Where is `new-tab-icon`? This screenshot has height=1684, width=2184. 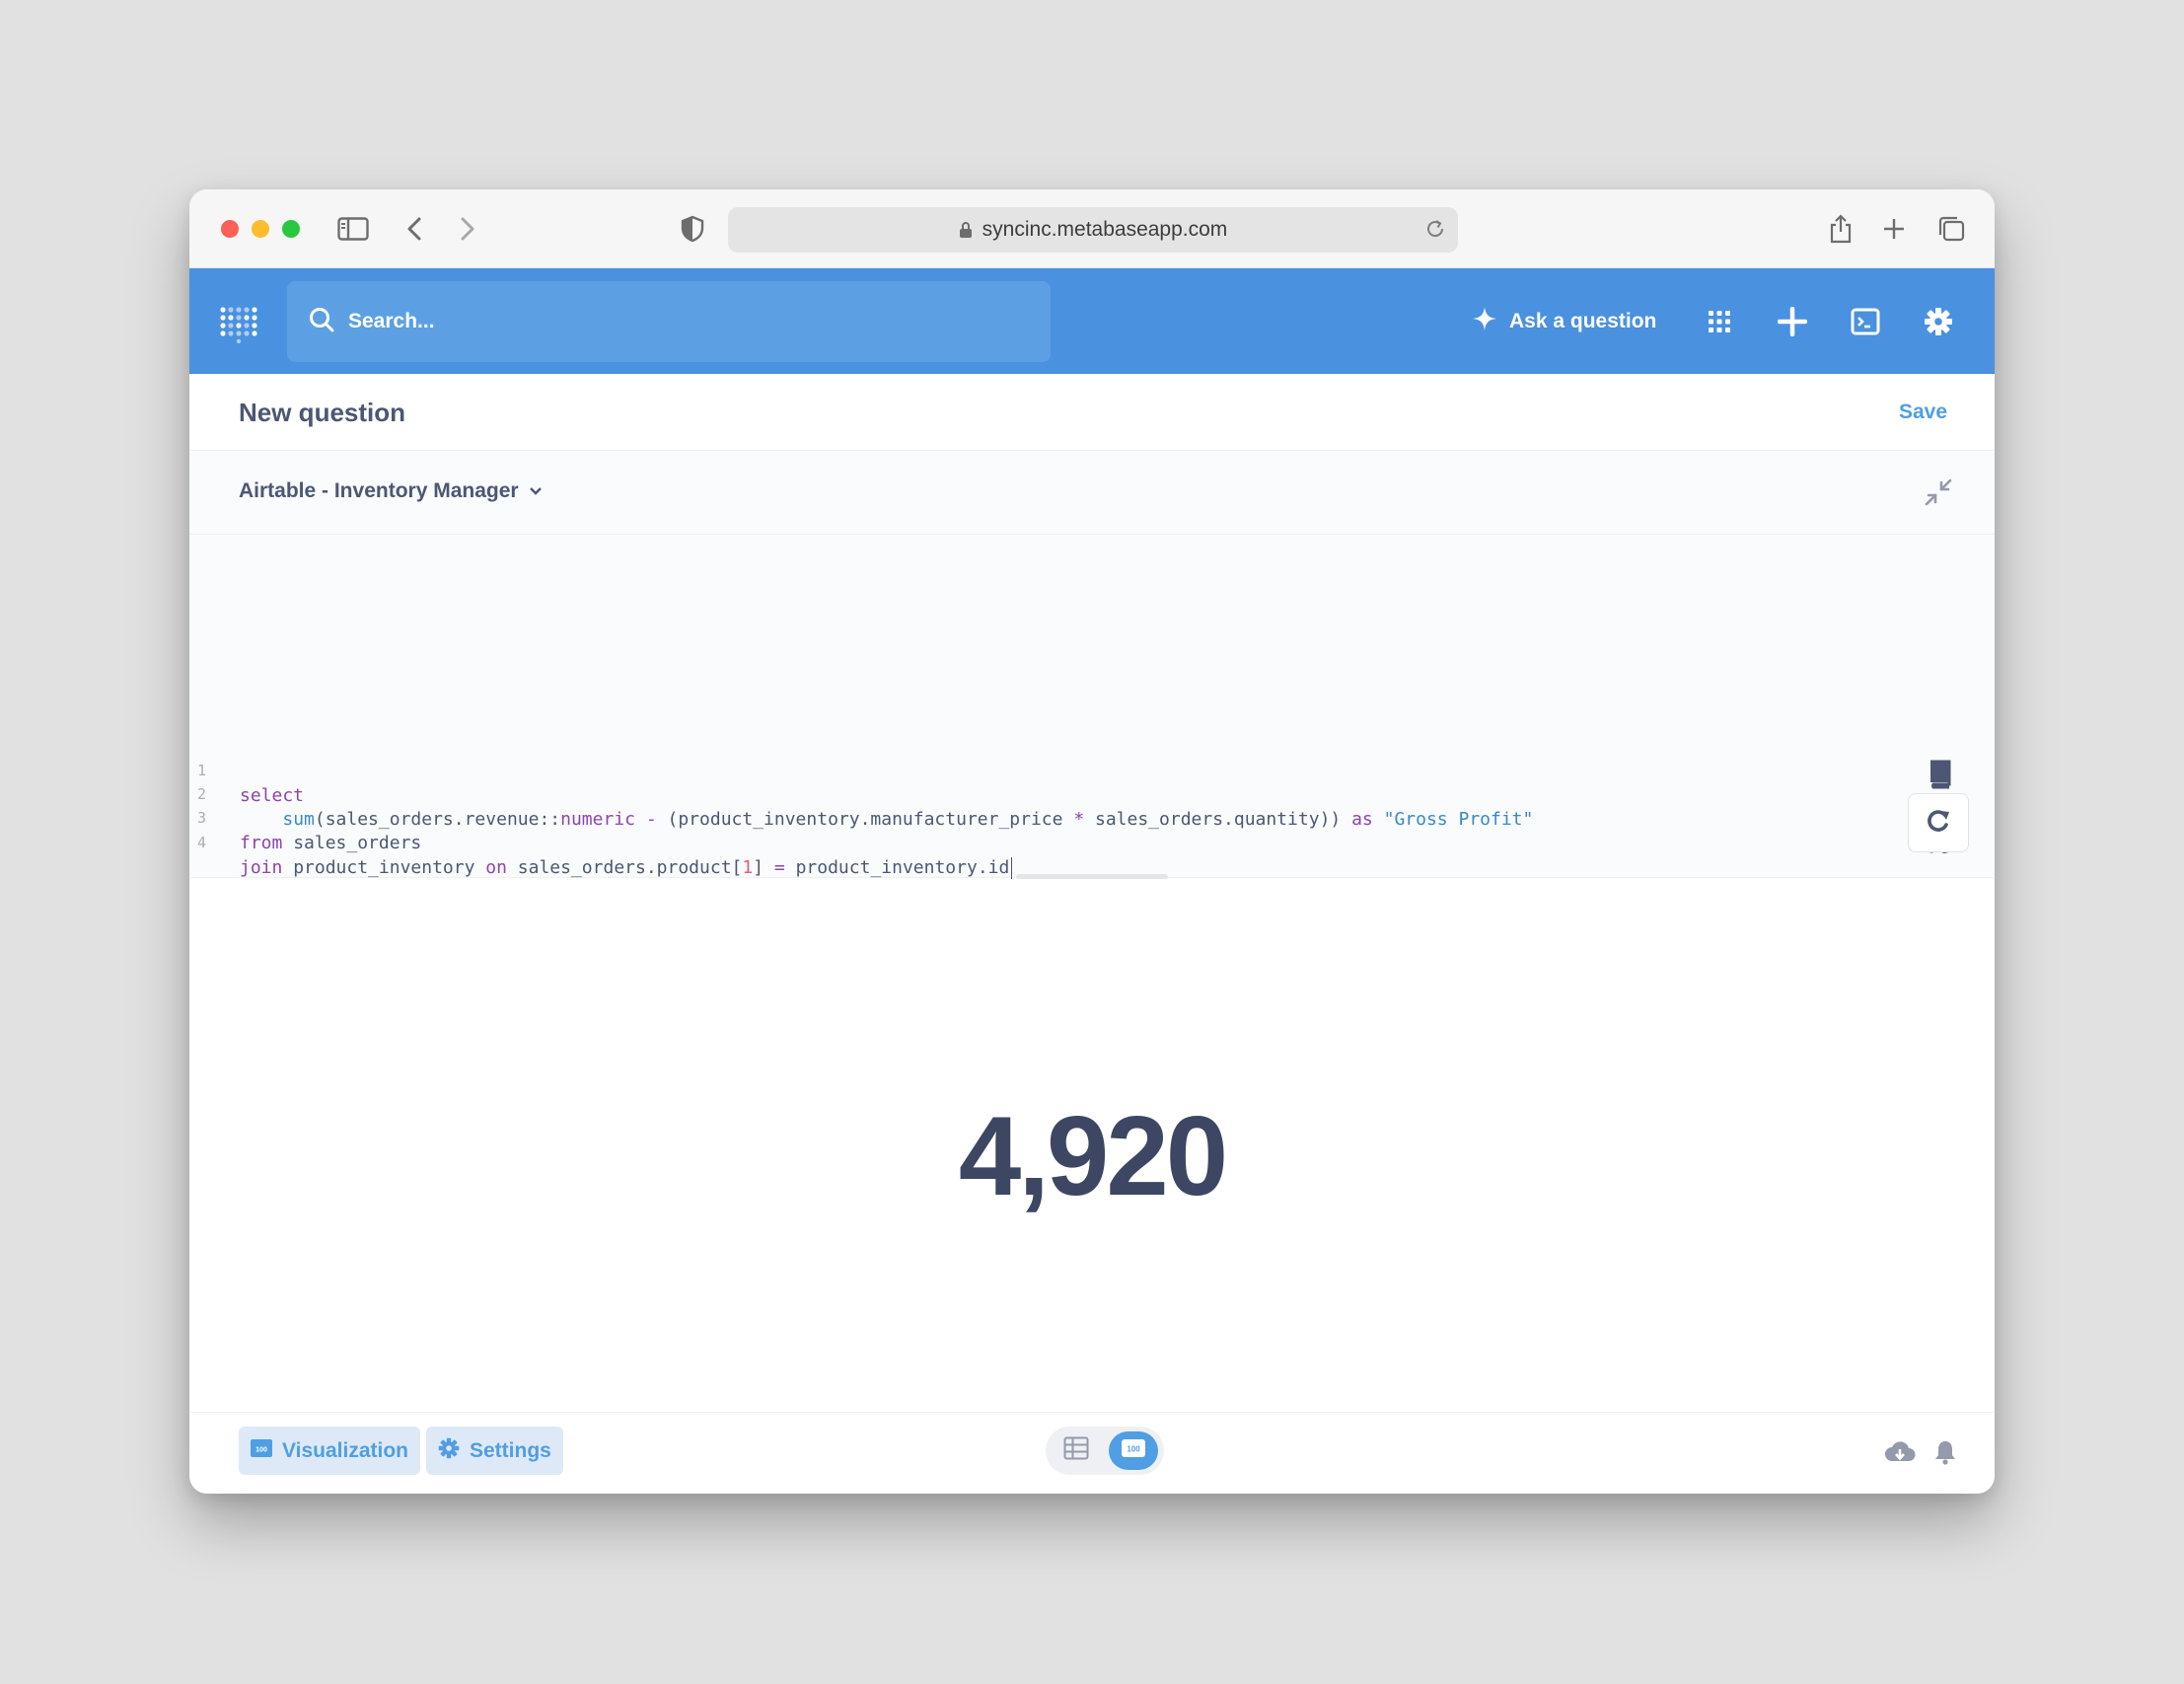 new-tab-icon is located at coordinates (1894, 229).